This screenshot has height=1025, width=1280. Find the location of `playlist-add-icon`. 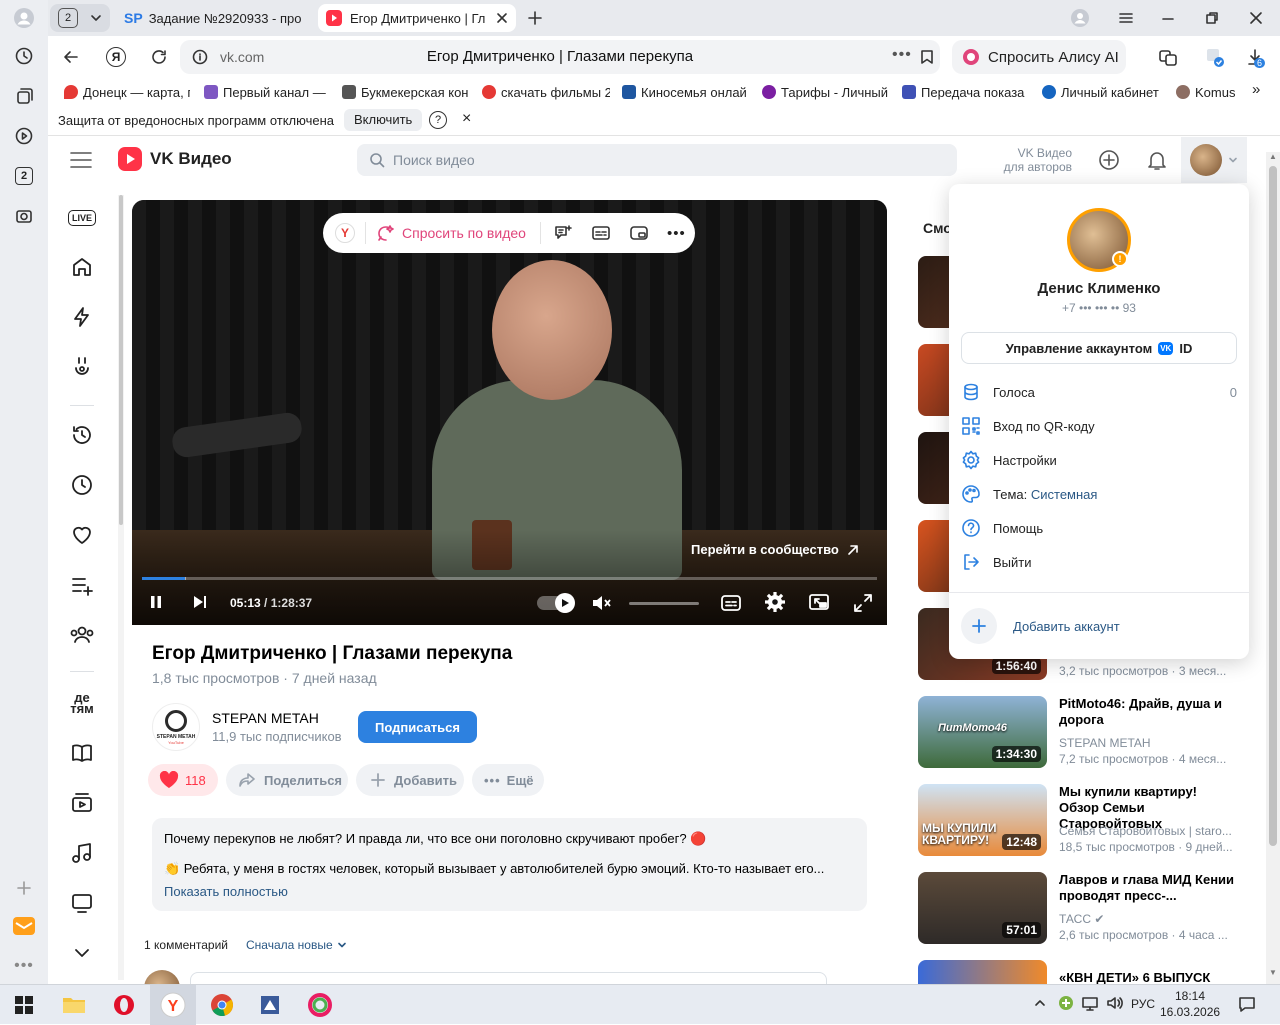

playlist-add-icon is located at coordinates (82, 585).